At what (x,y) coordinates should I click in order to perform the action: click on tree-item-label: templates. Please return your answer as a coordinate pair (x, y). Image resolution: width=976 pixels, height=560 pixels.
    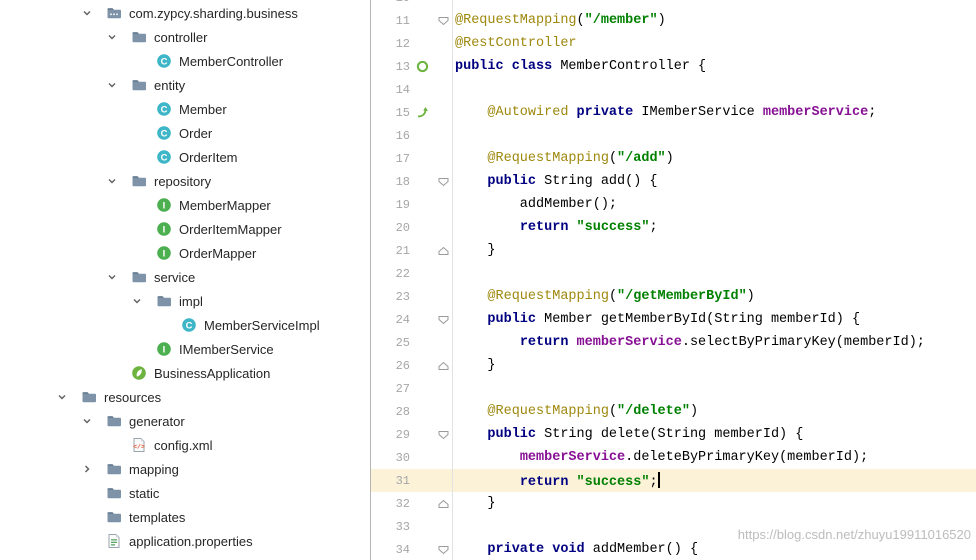
    Looking at the image, I should click on (157, 517).